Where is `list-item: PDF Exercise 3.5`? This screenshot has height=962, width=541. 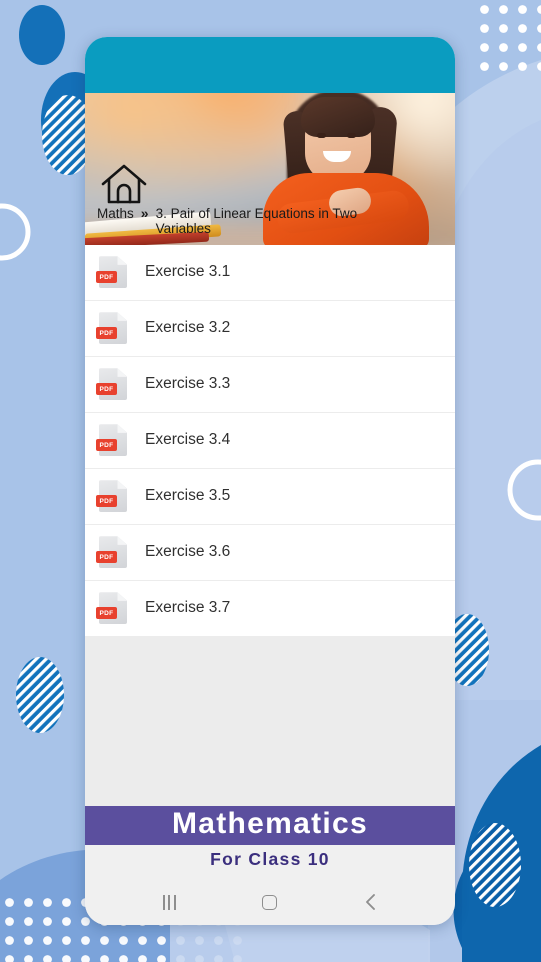 list-item: PDF Exercise 3.5 is located at coordinates (270, 496).